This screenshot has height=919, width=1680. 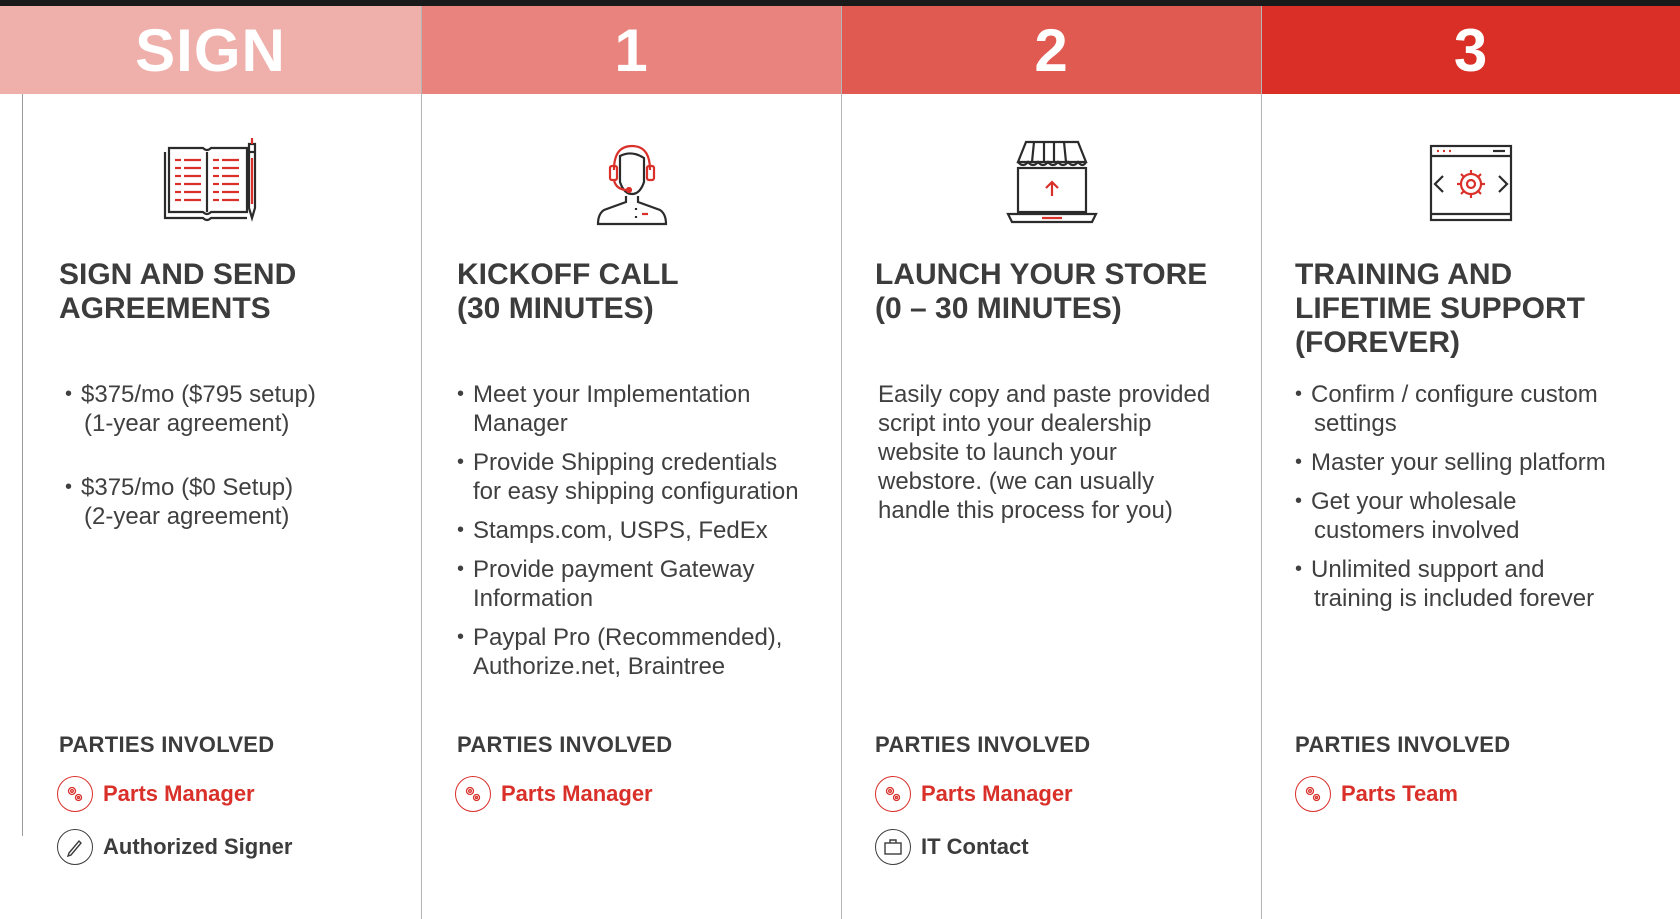 I want to click on headset-agent-icon, so click(x=631, y=182).